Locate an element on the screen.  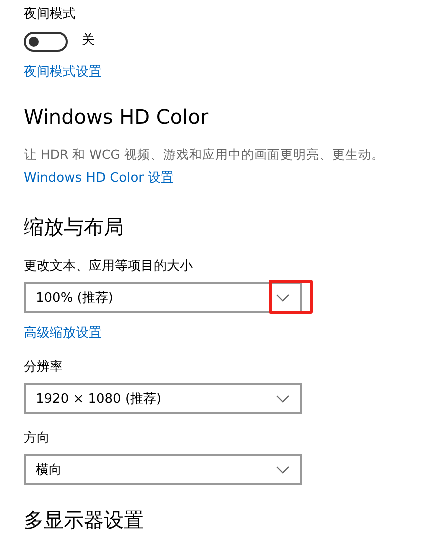
field-label: 更改文本、应用等项目的大小 is located at coordinates (108, 267).